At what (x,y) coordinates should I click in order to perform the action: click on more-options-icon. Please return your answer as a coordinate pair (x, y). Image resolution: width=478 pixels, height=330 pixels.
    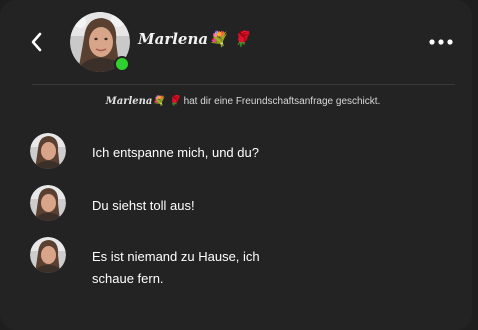
    Looking at the image, I should click on (441, 42).